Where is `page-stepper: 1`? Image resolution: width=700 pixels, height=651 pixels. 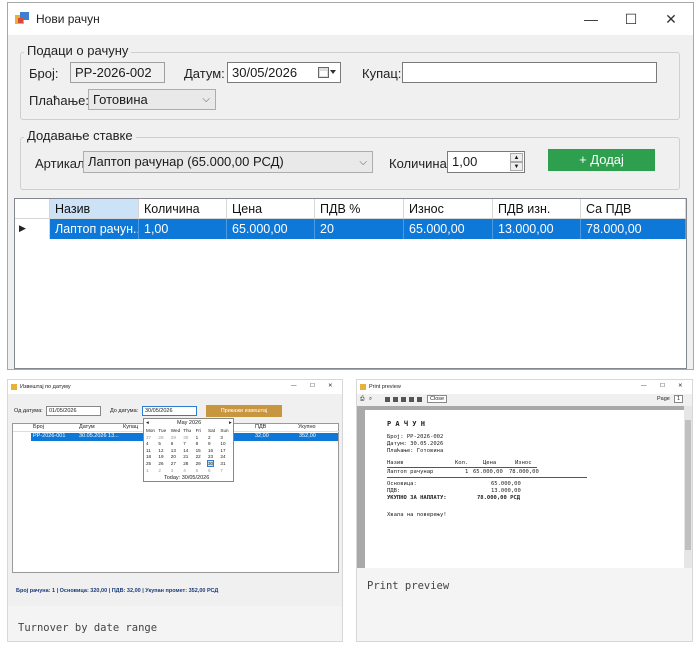 page-stepper: 1 is located at coordinates (679, 399).